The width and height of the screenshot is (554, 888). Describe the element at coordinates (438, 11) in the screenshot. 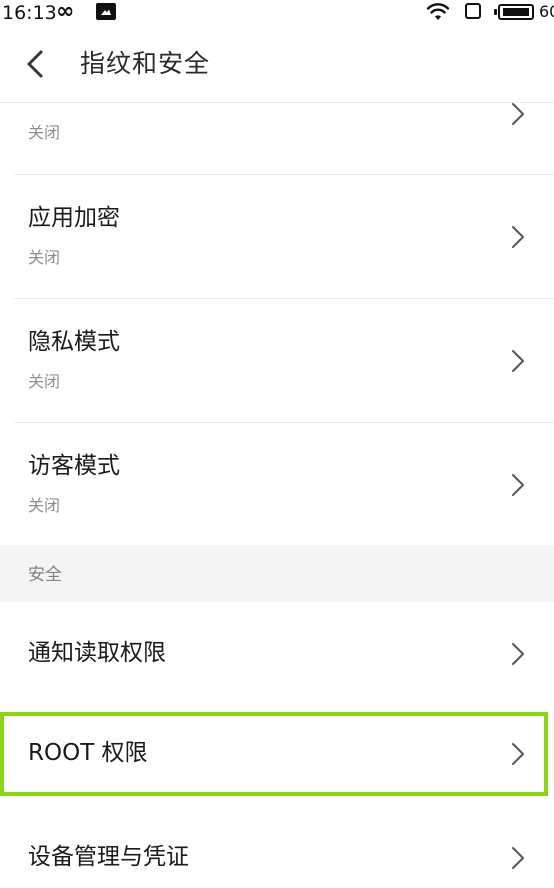

I see `wifi-icon` at that location.